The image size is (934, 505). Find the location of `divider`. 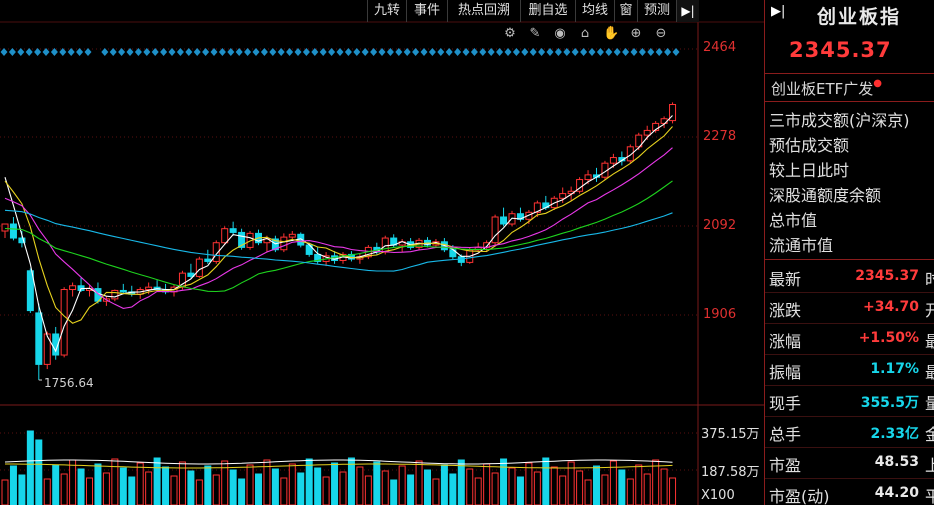

divider is located at coordinates (849, 73).